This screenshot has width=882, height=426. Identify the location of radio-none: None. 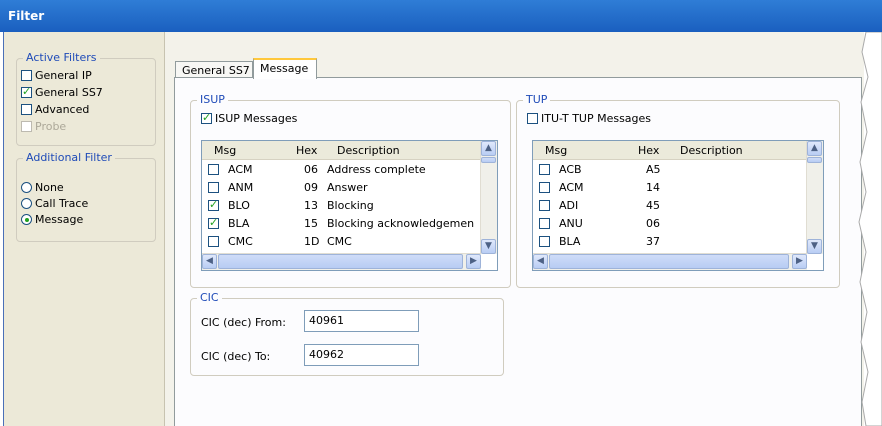
(42, 187).